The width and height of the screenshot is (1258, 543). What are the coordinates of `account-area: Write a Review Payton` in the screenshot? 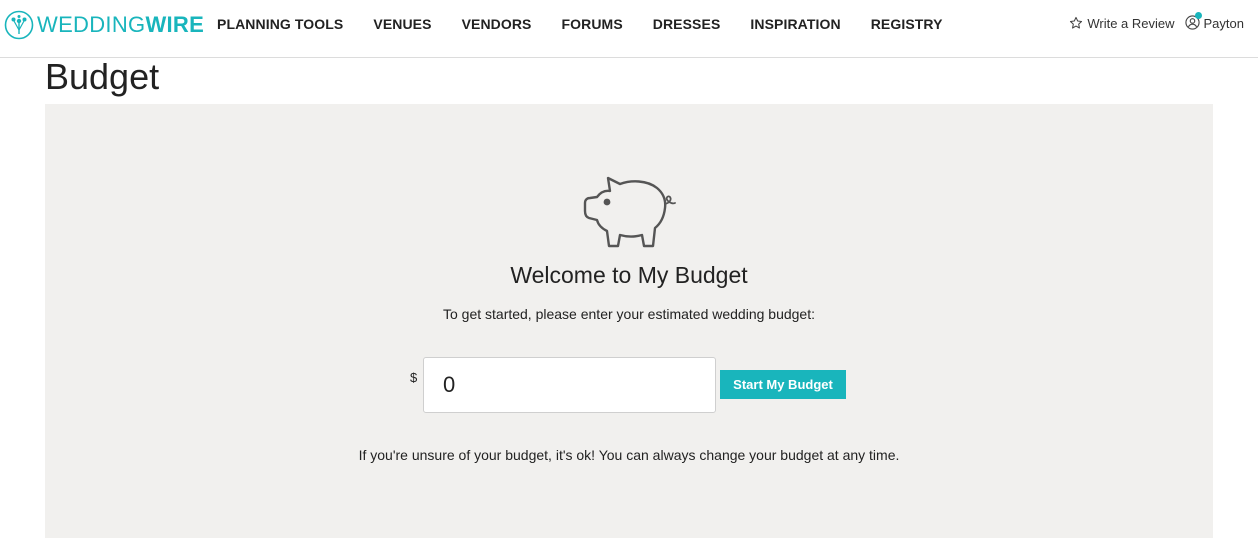 It's located at (1156, 21).